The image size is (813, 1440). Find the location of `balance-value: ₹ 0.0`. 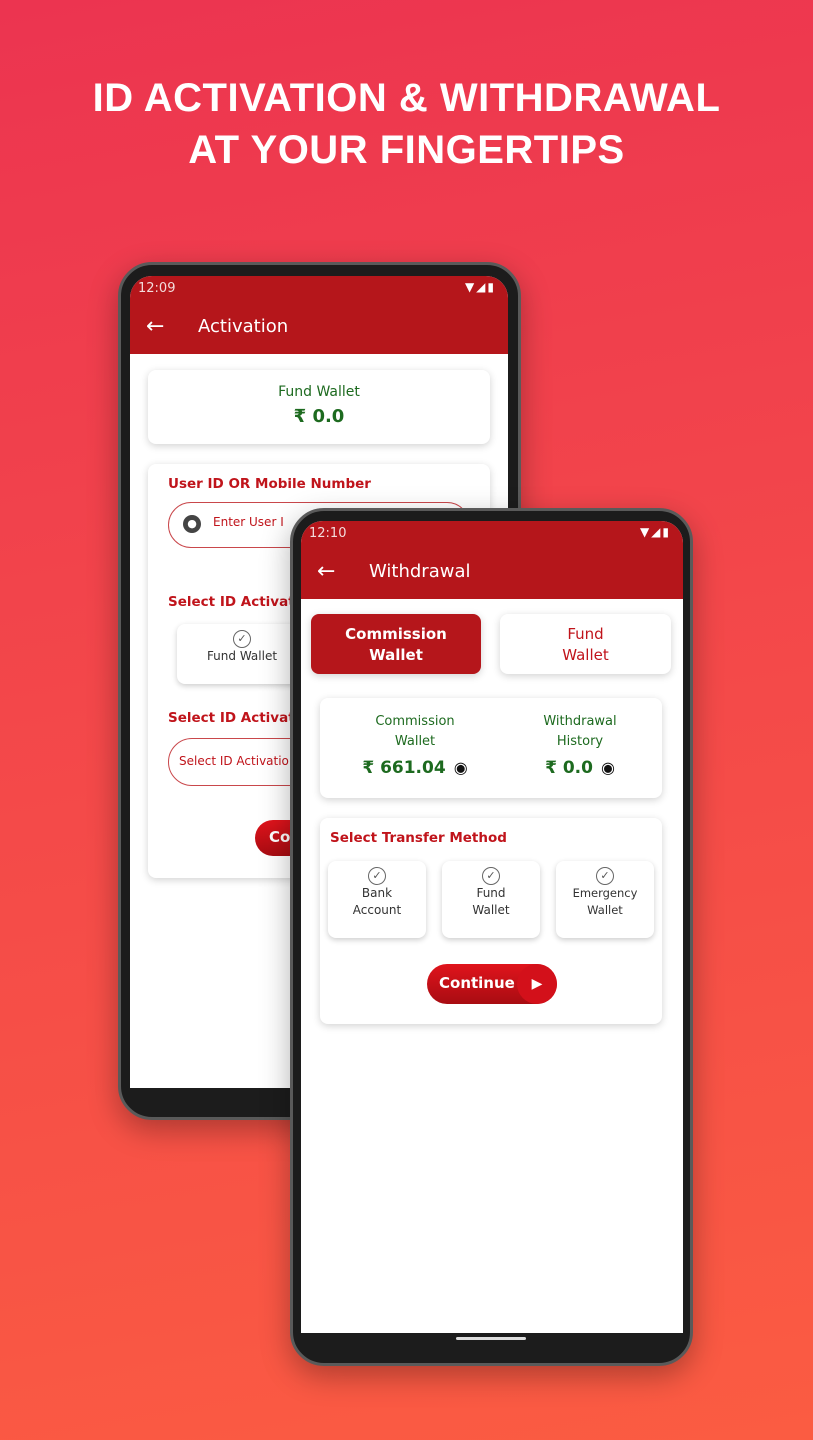

balance-value: ₹ 0.0 is located at coordinates (569, 768).